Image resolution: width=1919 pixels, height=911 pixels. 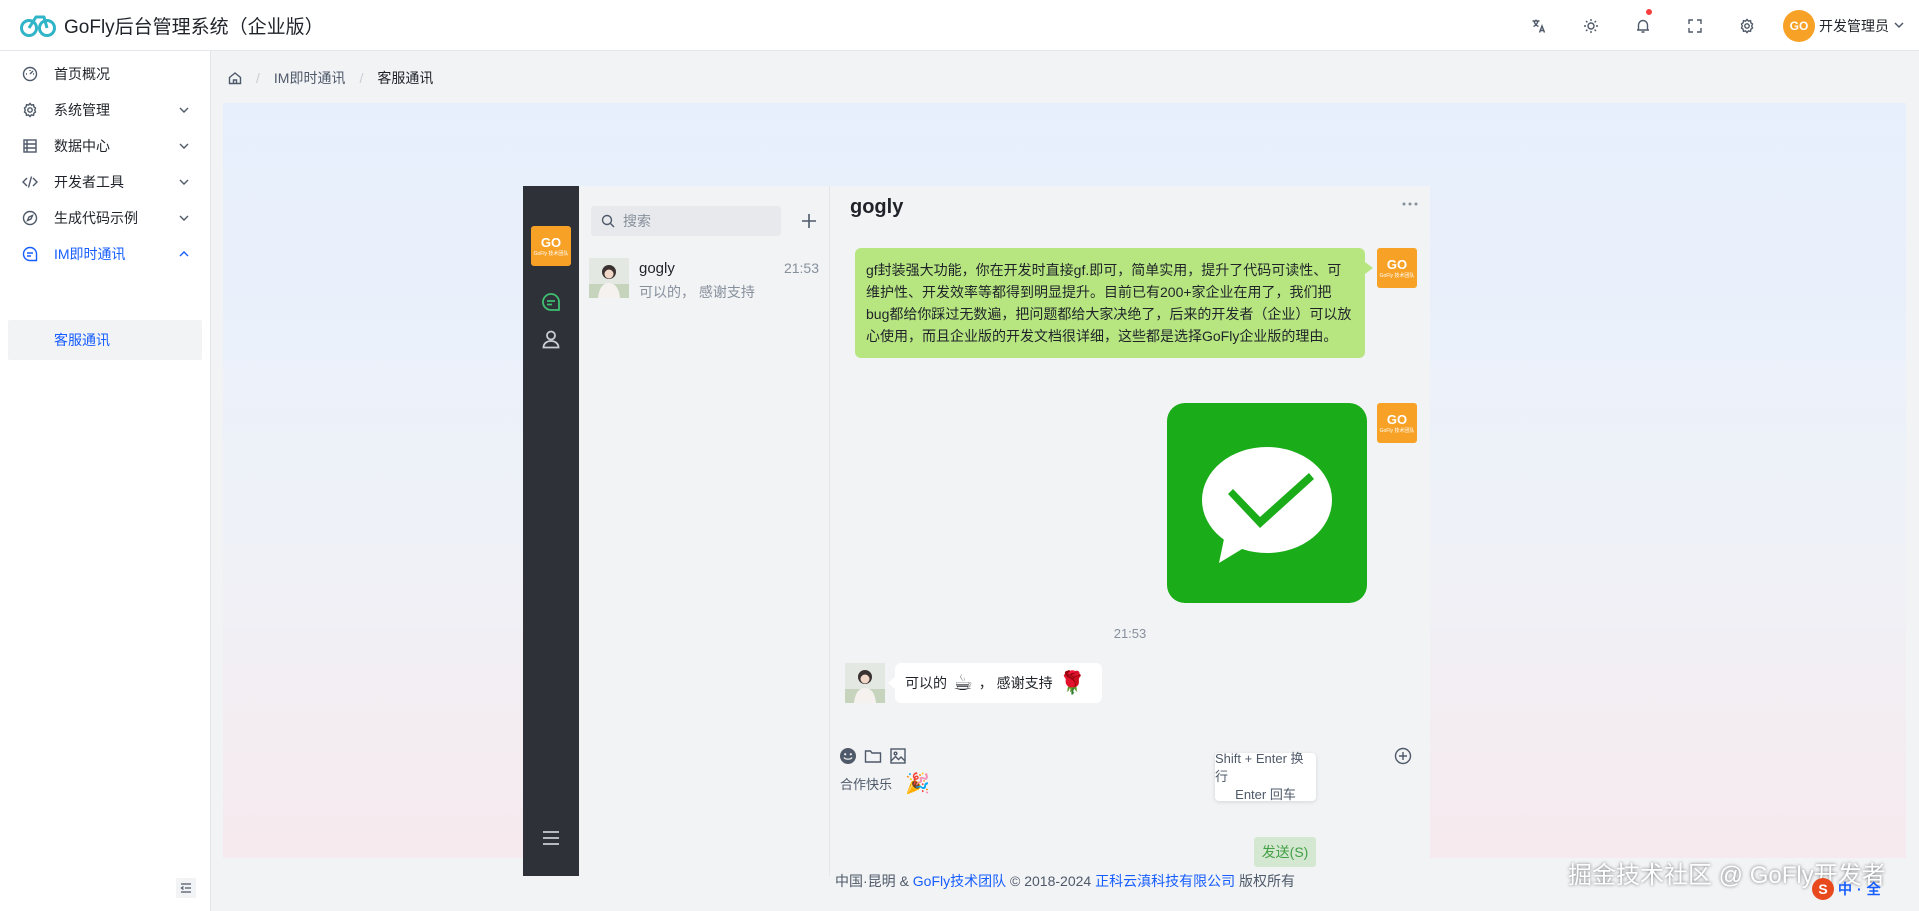 I want to click on search-icon, so click(x=608, y=221).